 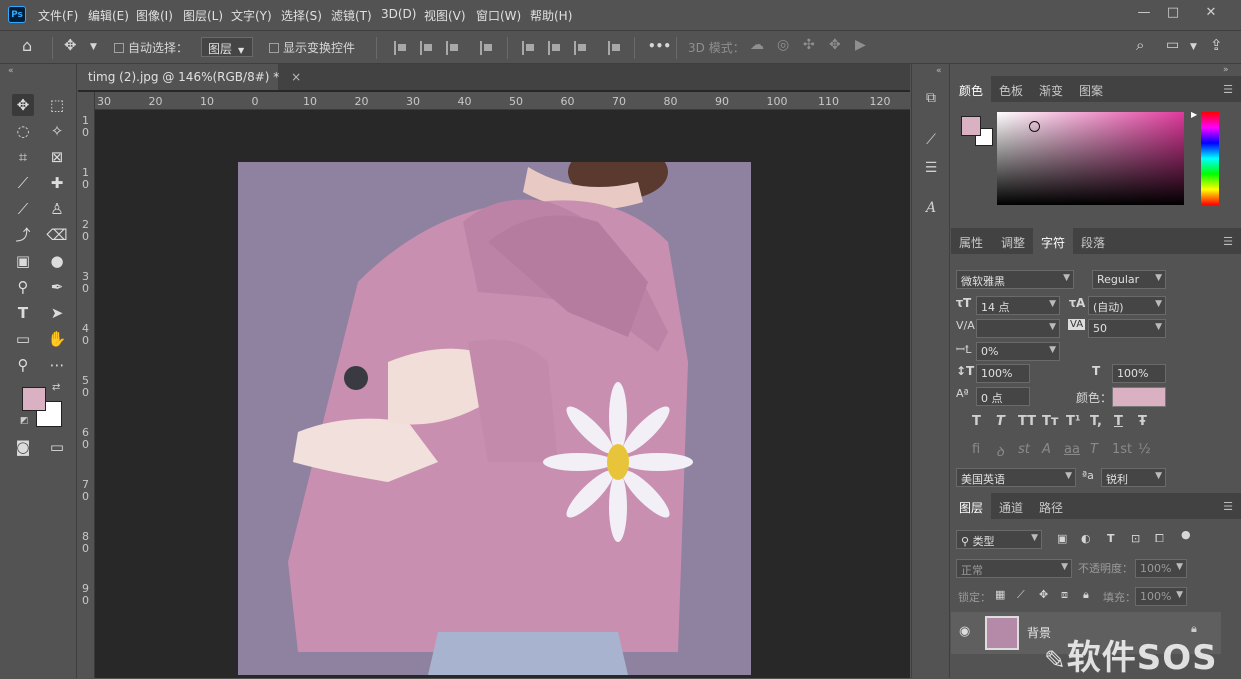 I want to click on auto-select-dropdown: 图层 ▼, so click(x=227, y=47).